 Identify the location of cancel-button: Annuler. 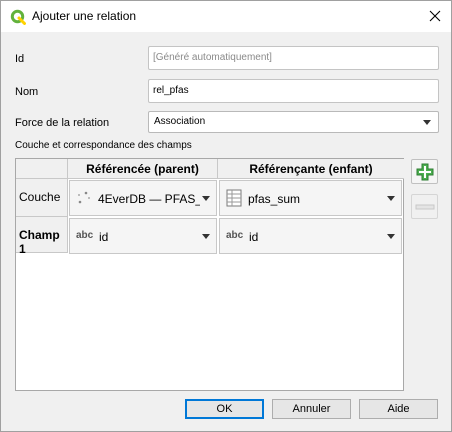
(311, 409).